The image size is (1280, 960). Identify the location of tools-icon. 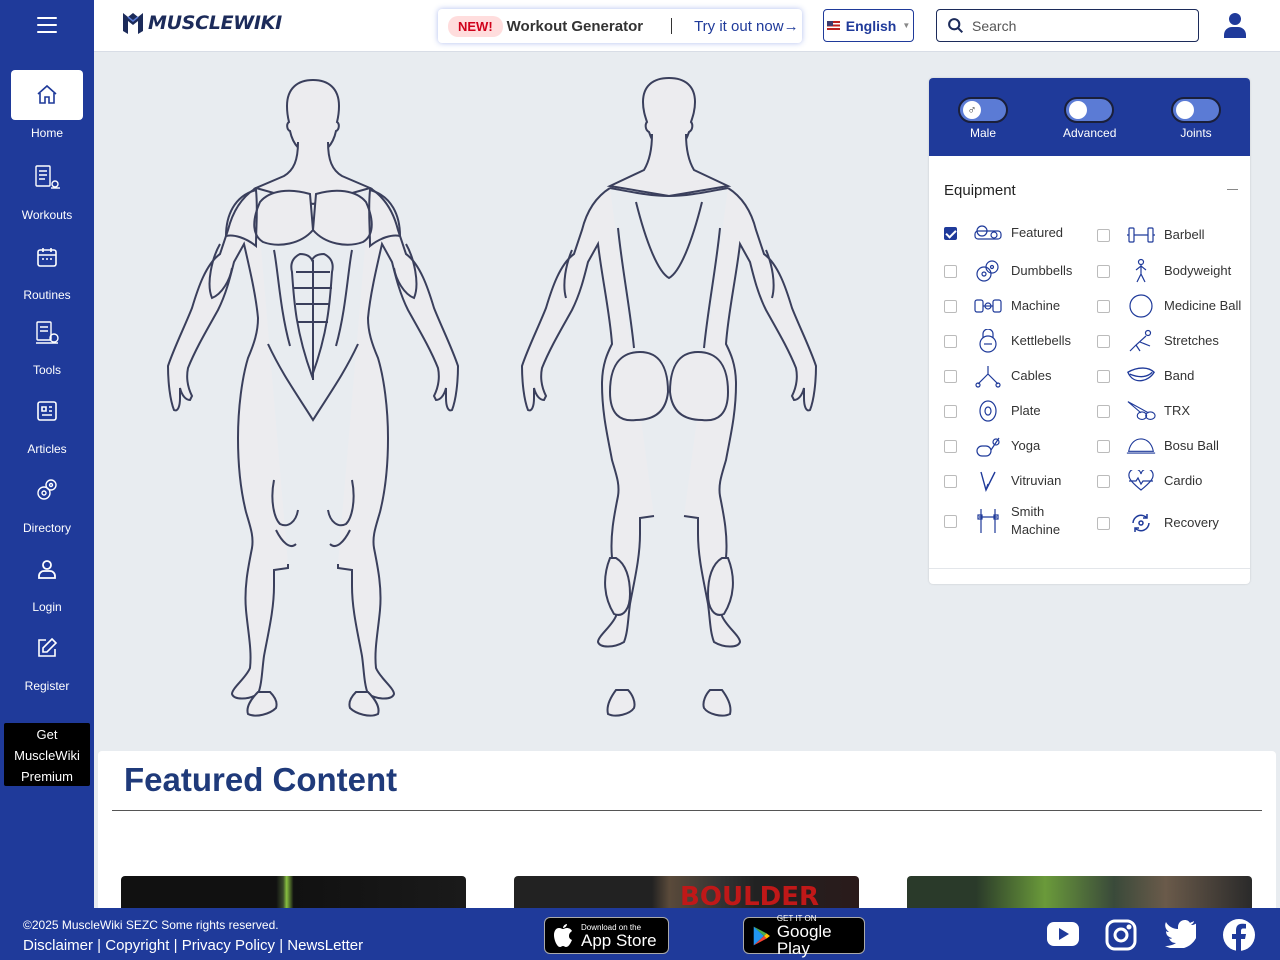
(47, 332).